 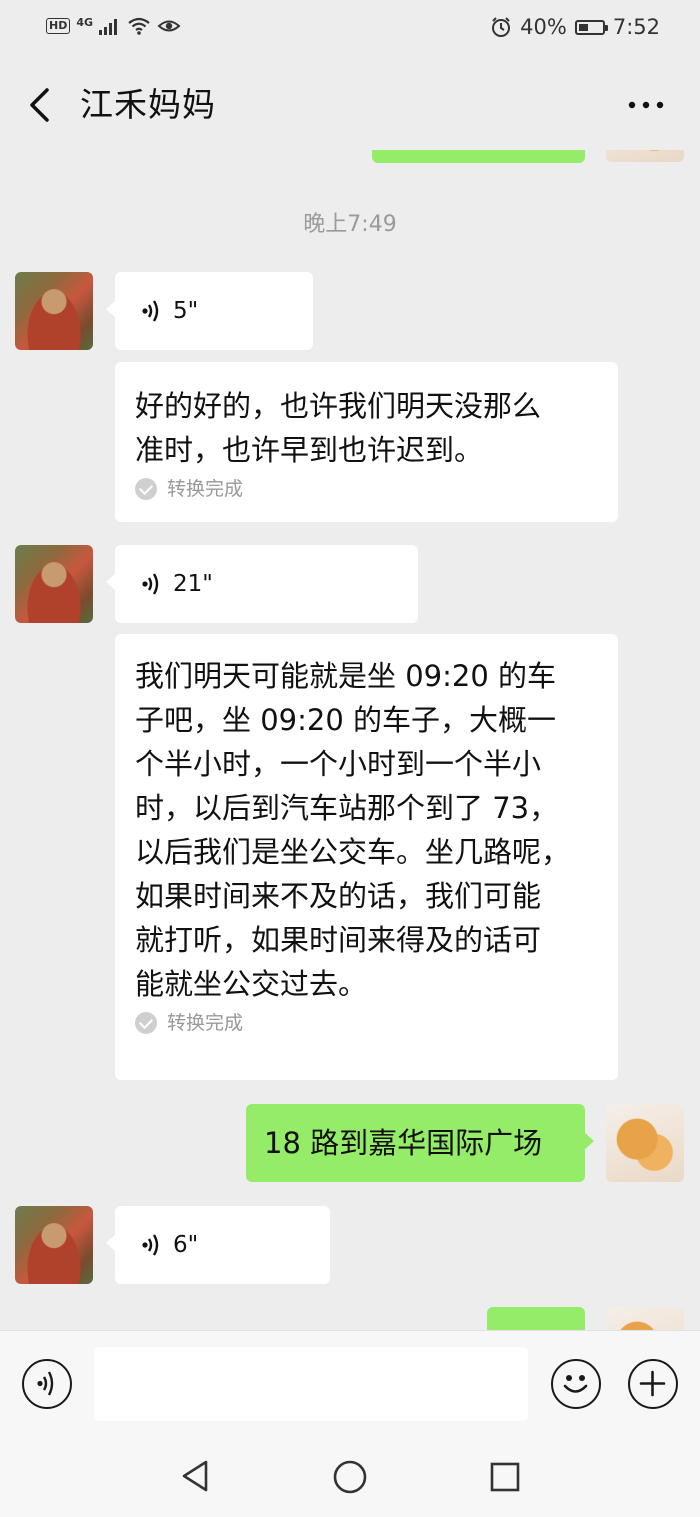 What do you see at coordinates (169, 26) in the screenshot?
I see `eye-icon` at bounding box center [169, 26].